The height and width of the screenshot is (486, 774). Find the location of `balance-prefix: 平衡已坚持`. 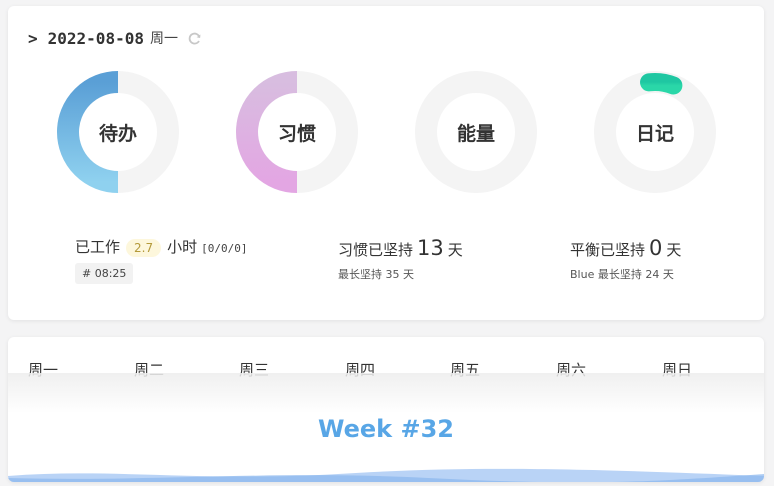

balance-prefix: 平衡已坚持 is located at coordinates (608, 250).